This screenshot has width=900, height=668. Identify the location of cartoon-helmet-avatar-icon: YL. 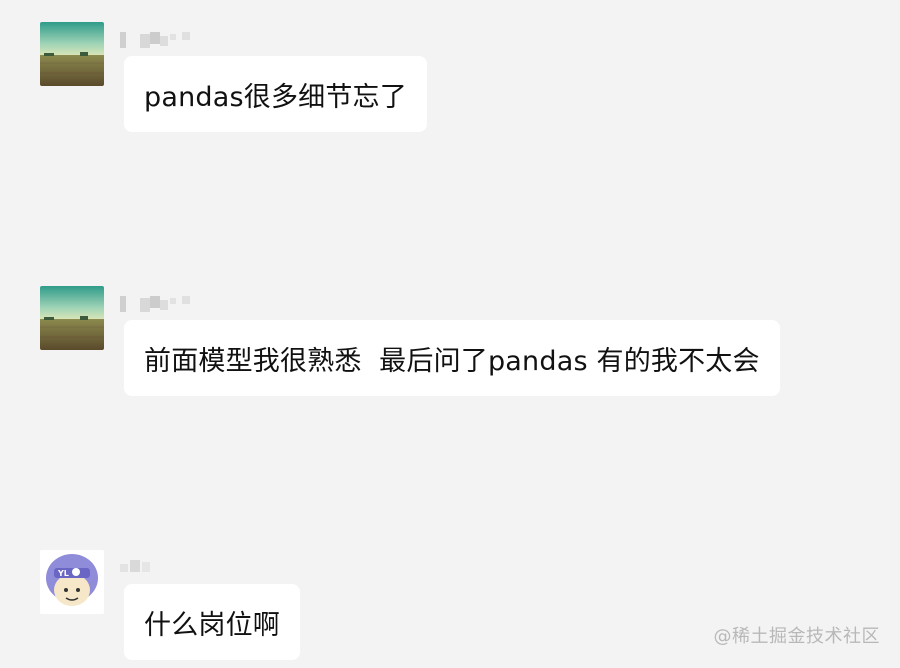
(72, 582).